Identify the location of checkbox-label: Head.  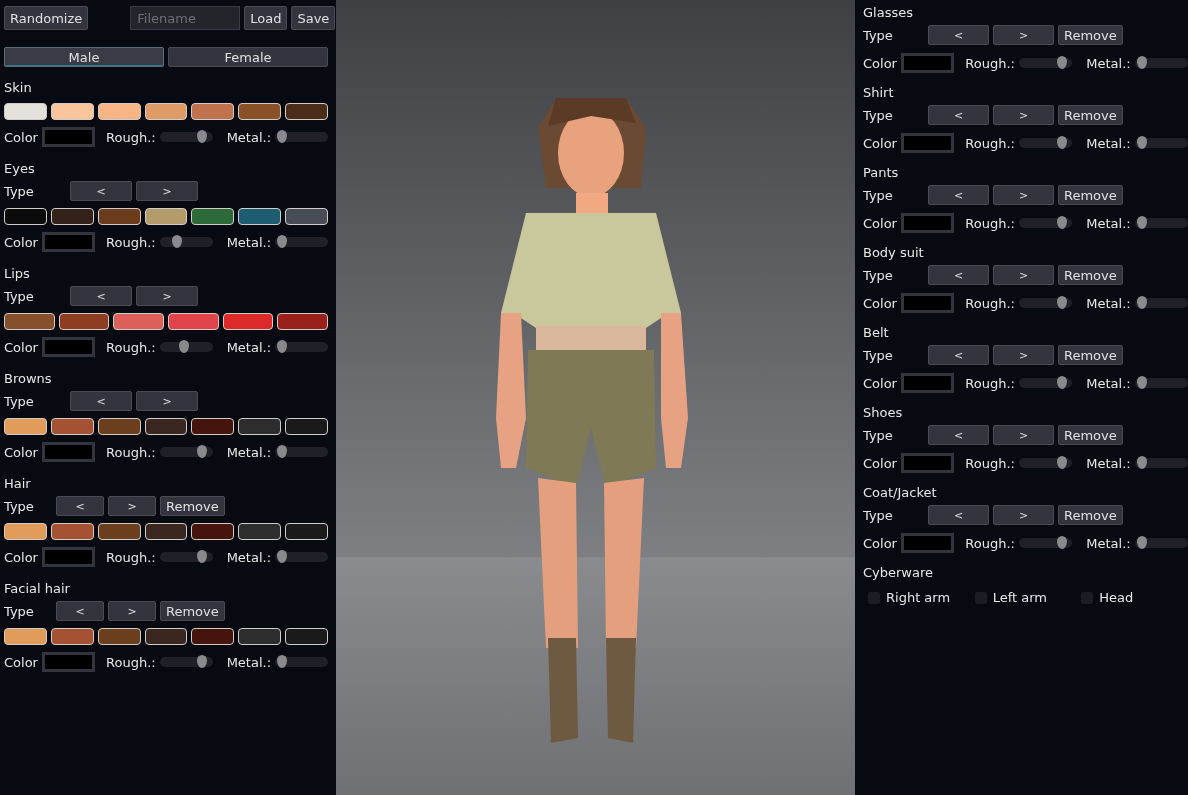
(1116, 597).